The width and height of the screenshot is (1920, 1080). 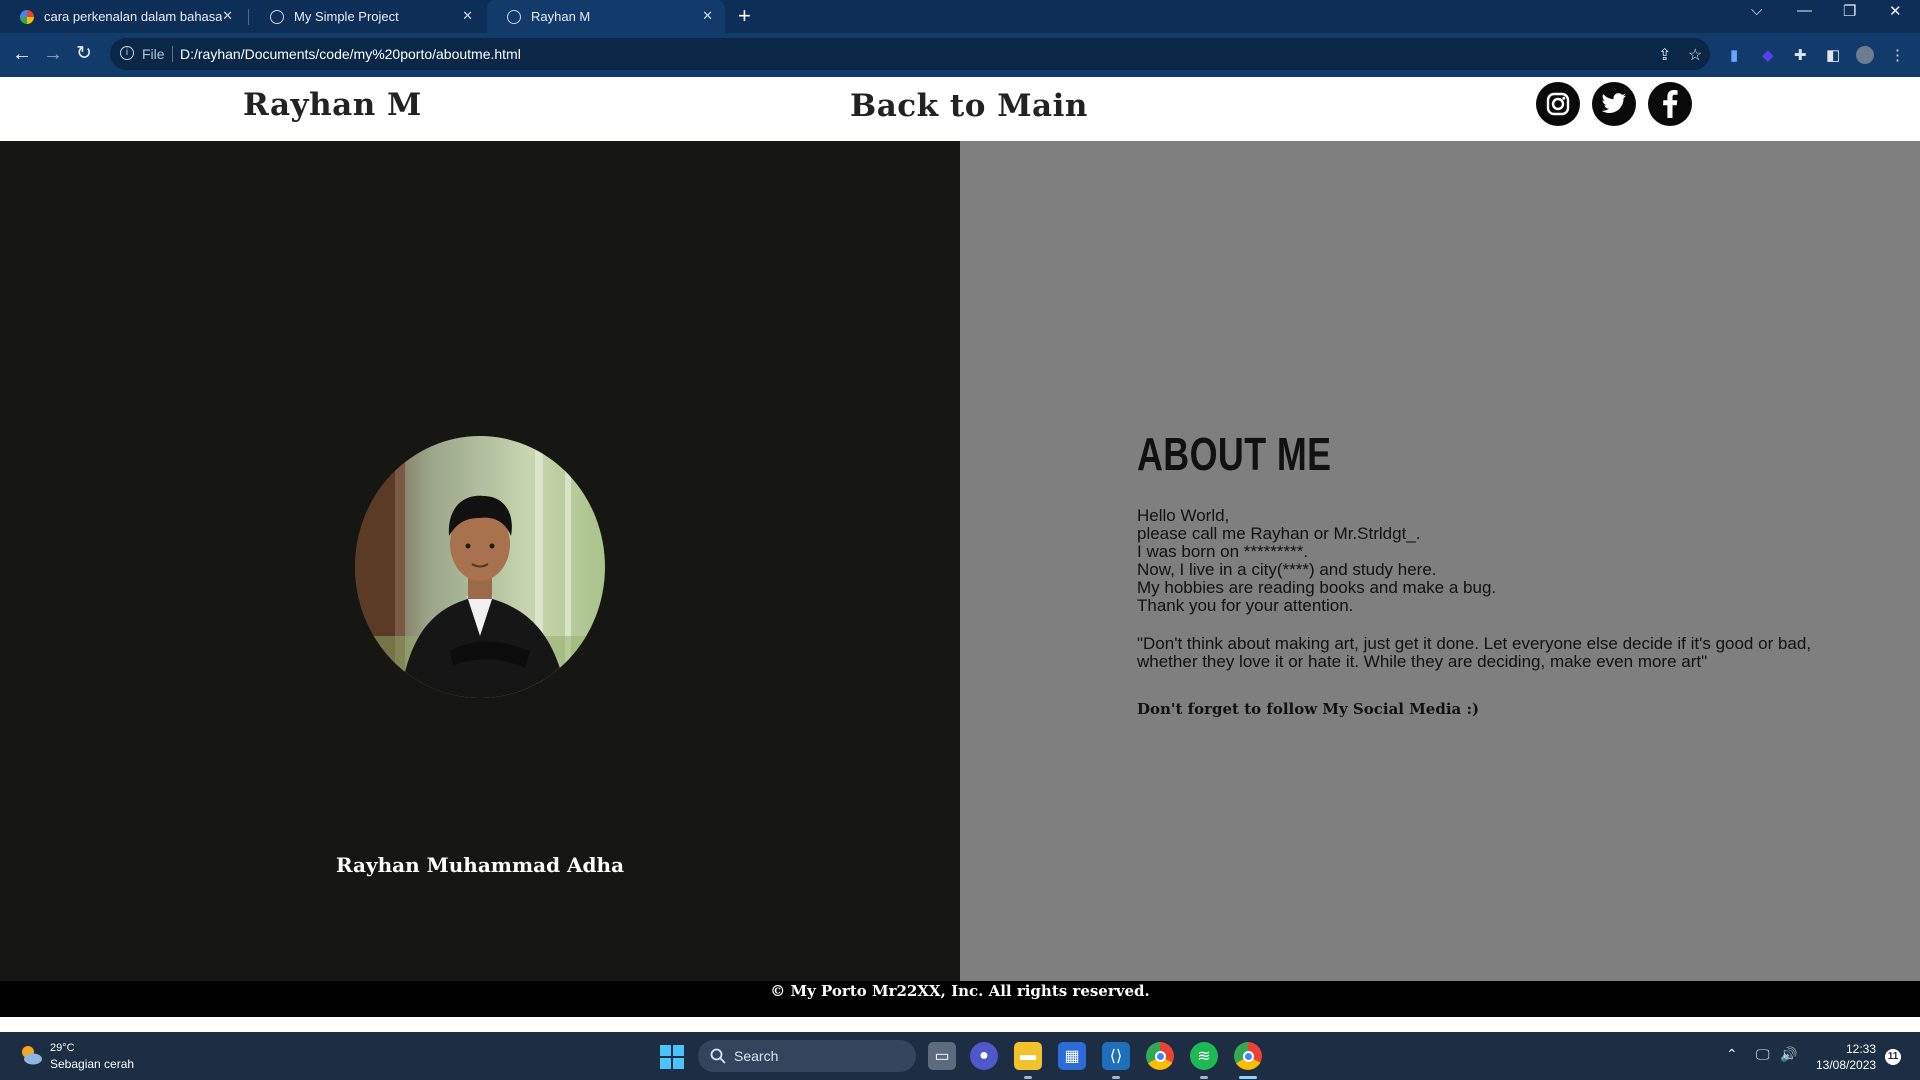 I want to click on scheme-label: File, so click(x=153, y=54).